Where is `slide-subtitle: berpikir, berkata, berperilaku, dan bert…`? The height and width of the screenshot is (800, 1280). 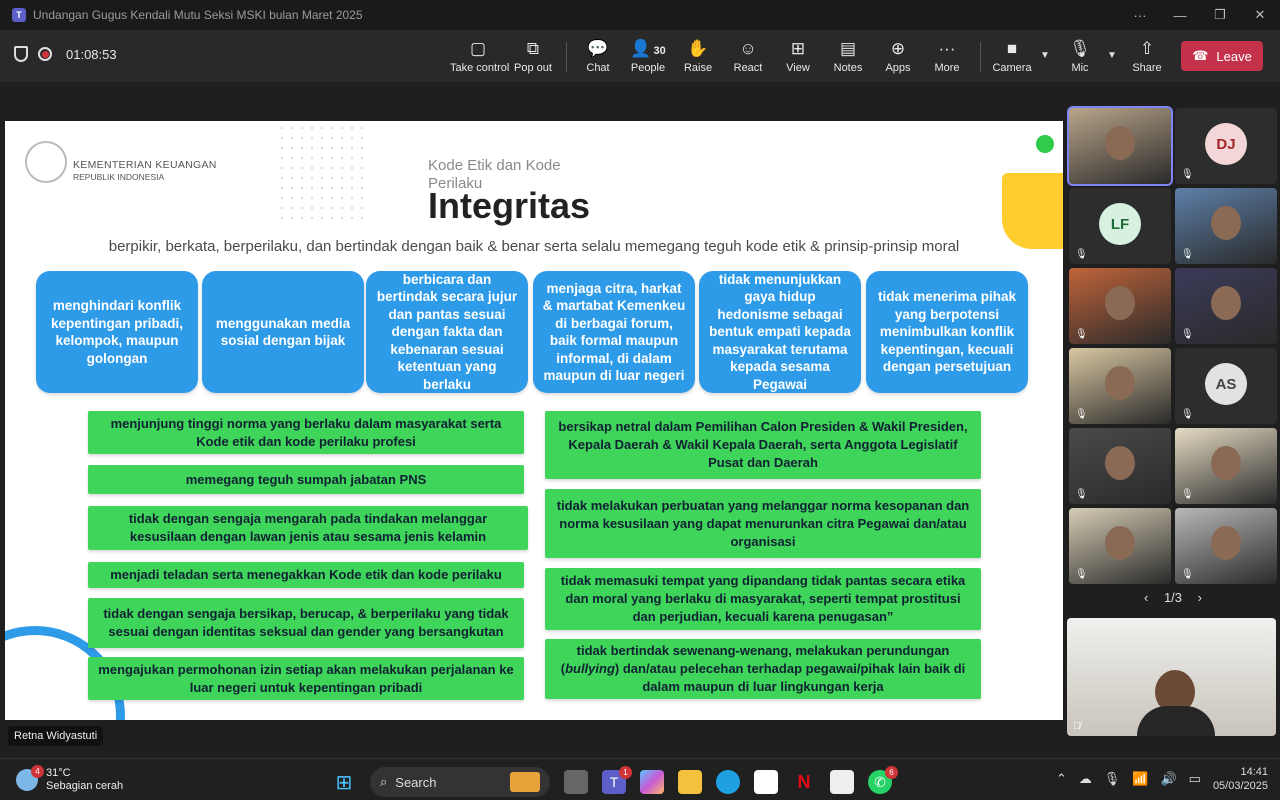
slide-subtitle: berpikir, berkata, berperilaku, dan bert… is located at coordinates (534, 246).